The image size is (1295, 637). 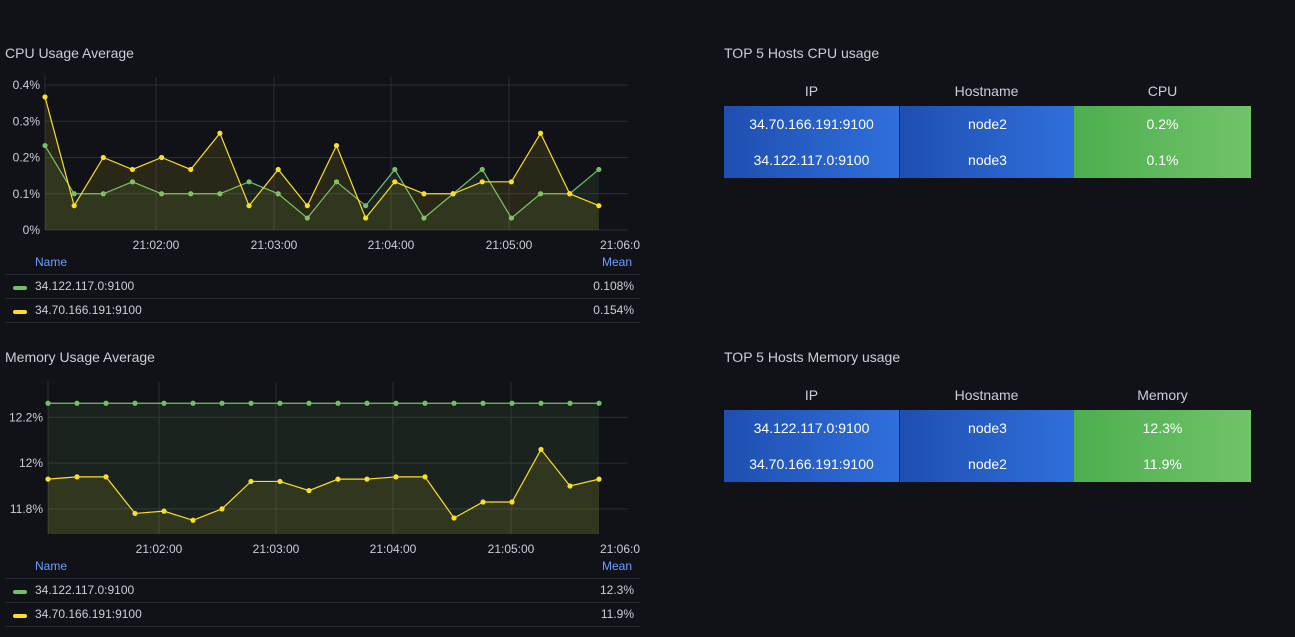 I want to click on y-tick-label: 11.8%, so click(x=26, y=509).